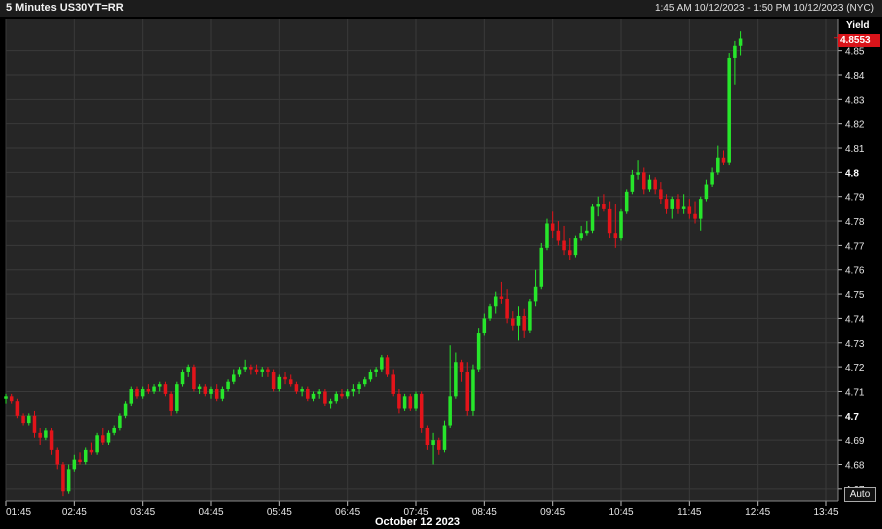  What do you see at coordinates (552, 512) in the screenshot?
I see `x-tick-label: 09:45` at bounding box center [552, 512].